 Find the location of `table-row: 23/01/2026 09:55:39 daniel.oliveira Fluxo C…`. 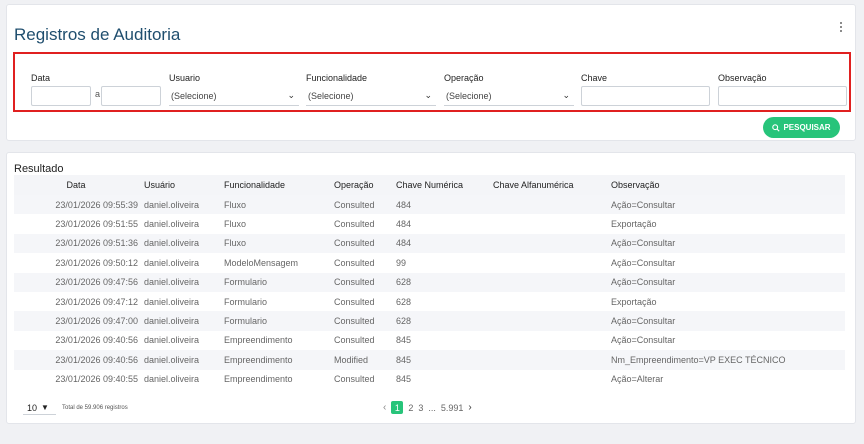

table-row: 23/01/2026 09:55:39 daniel.oliveira Fluxo C… is located at coordinates (429, 205).